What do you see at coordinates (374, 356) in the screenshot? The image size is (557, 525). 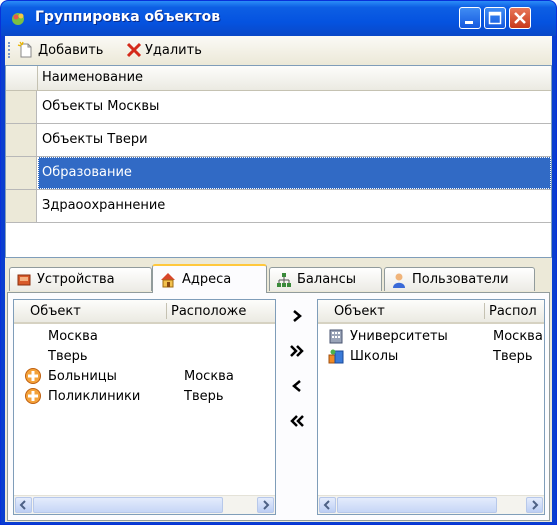 I see `item-name: Школы` at bounding box center [374, 356].